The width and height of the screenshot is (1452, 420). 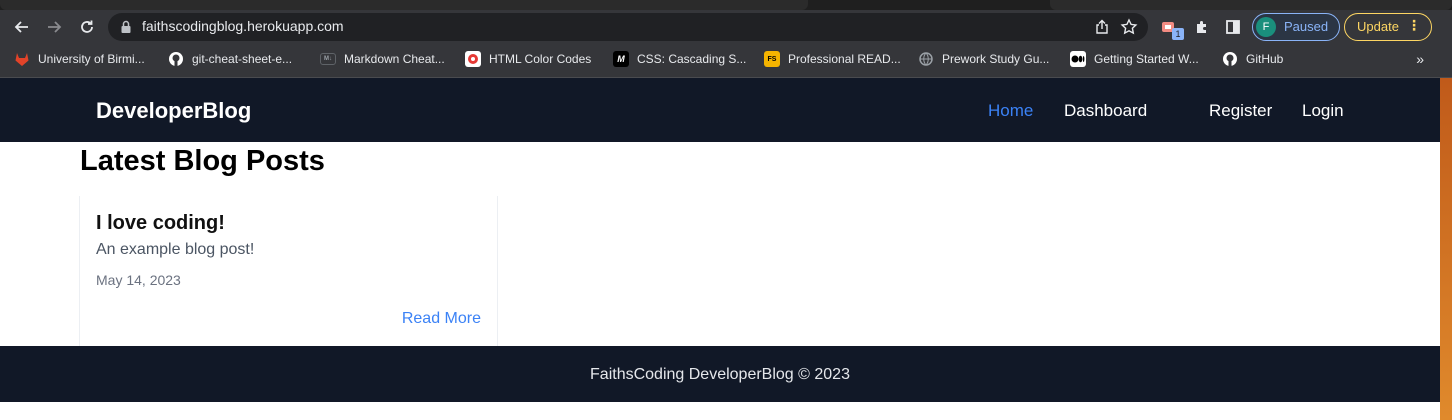 What do you see at coordinates (1446, 249) in the screenshot?
I see `desktop-wallpaper-edge` at bounding box center [1446, 249].